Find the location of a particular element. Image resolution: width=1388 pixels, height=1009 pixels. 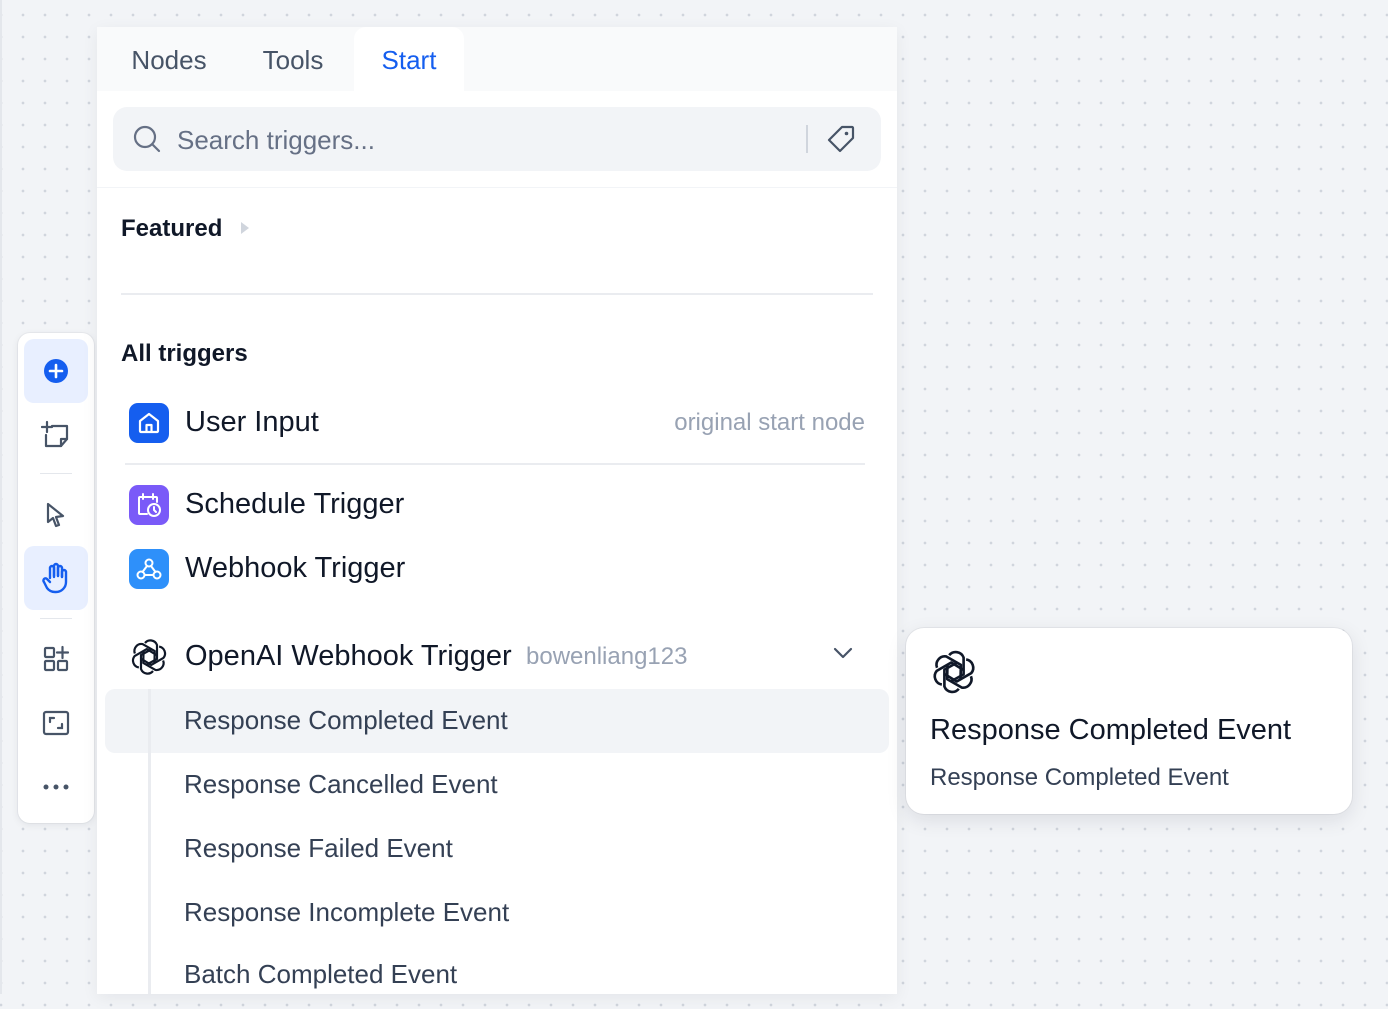

tooltip-description: Response Completed Event is located at coordinates (1079, 777).